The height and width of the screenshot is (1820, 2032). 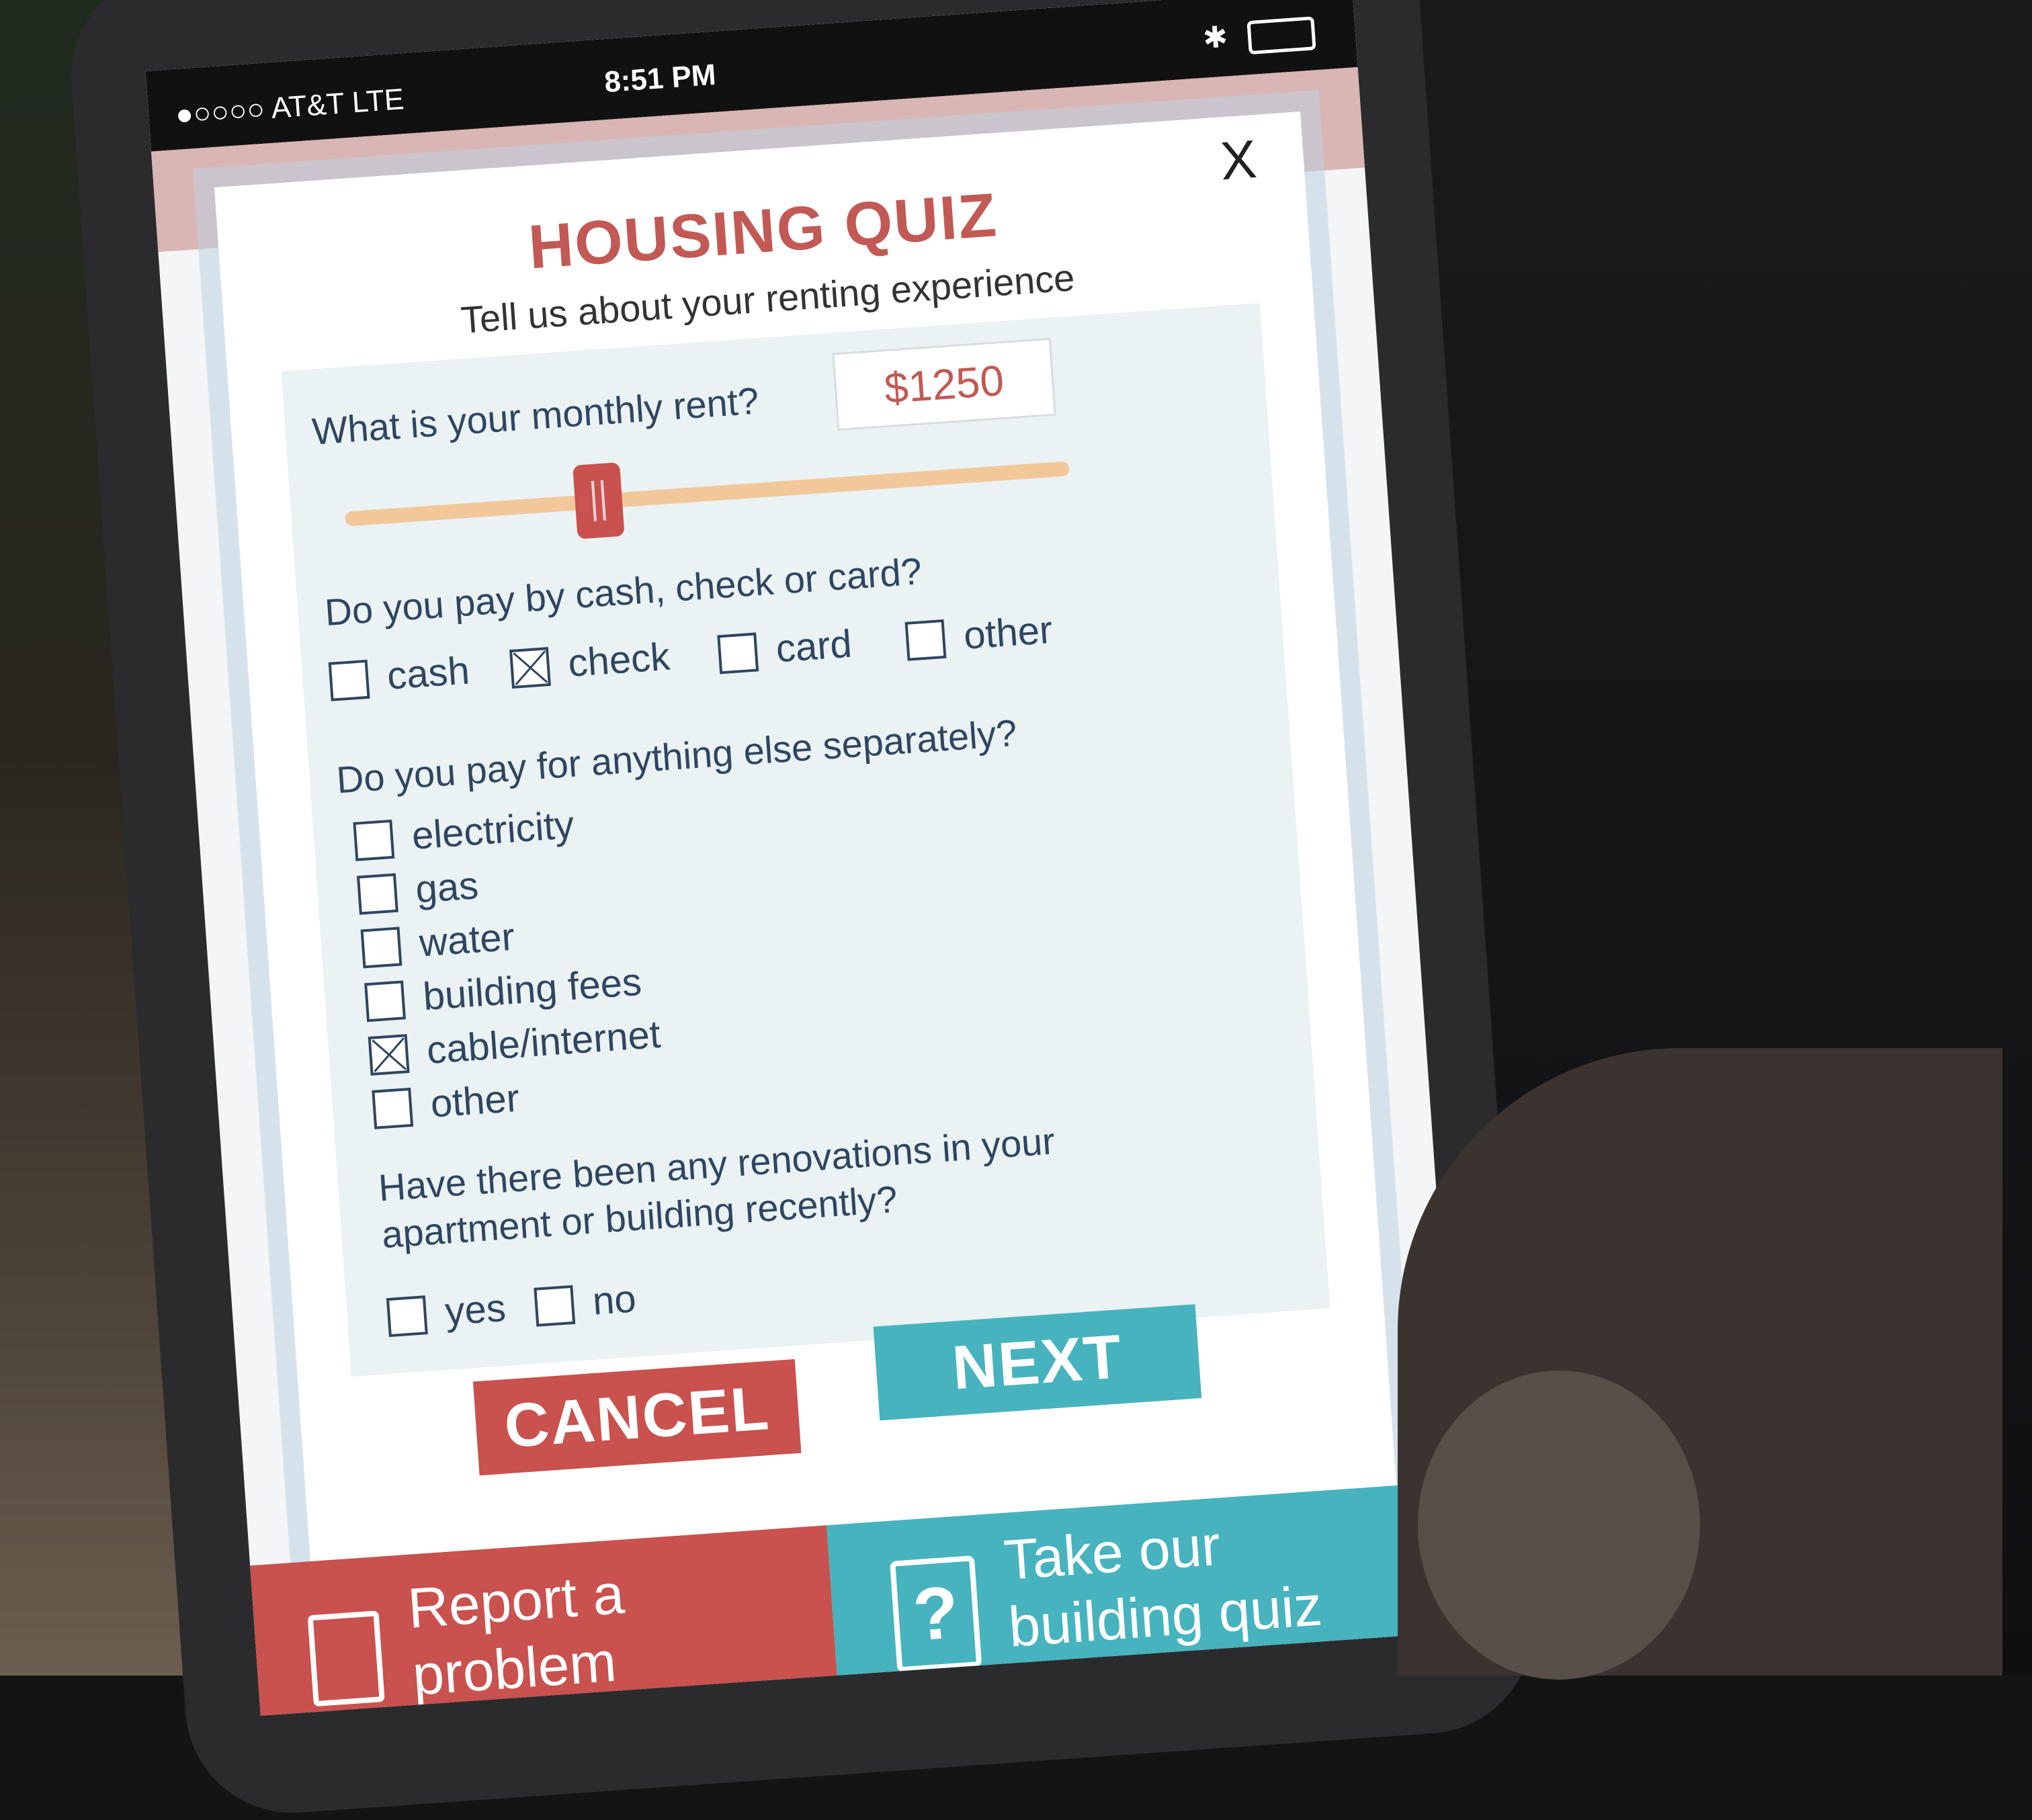 I want to click on payment-option-card: card, so click(x=785, y=648).